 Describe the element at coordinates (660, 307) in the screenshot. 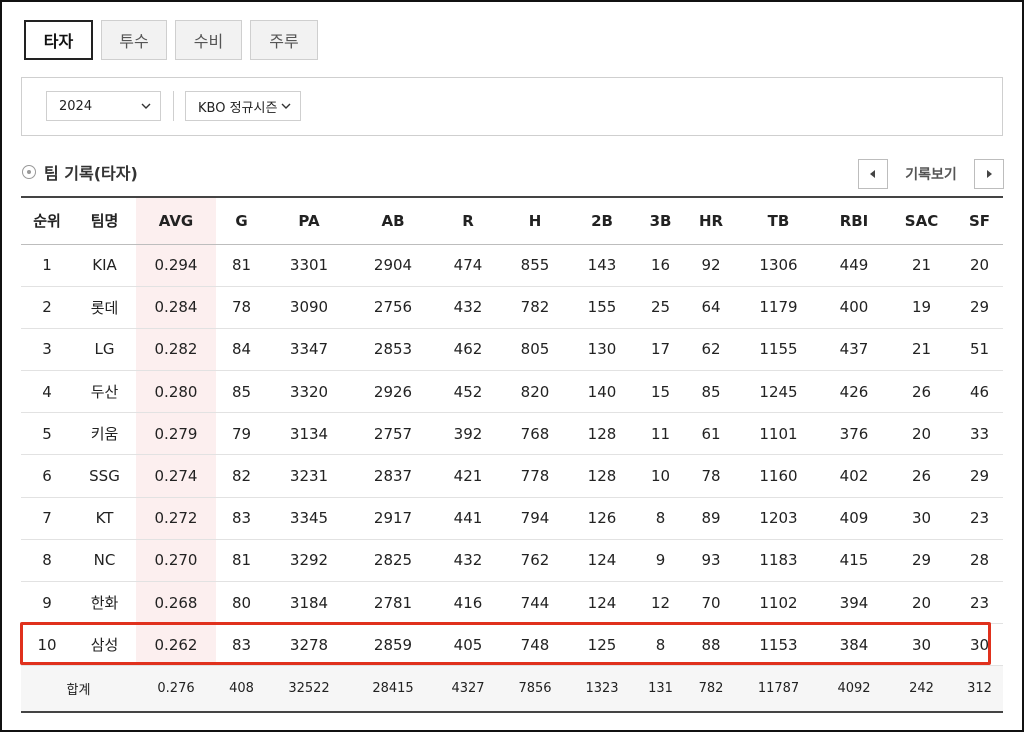

I see `table-cell: 25` at that location.